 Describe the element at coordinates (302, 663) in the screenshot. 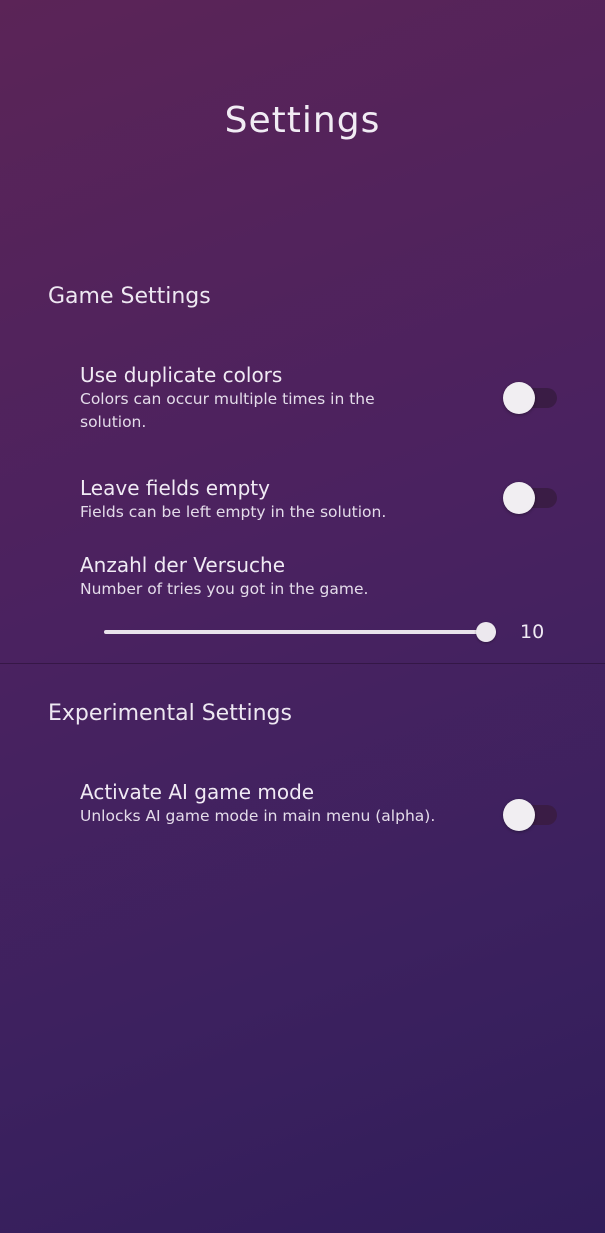

I see `section-divider` at that location.